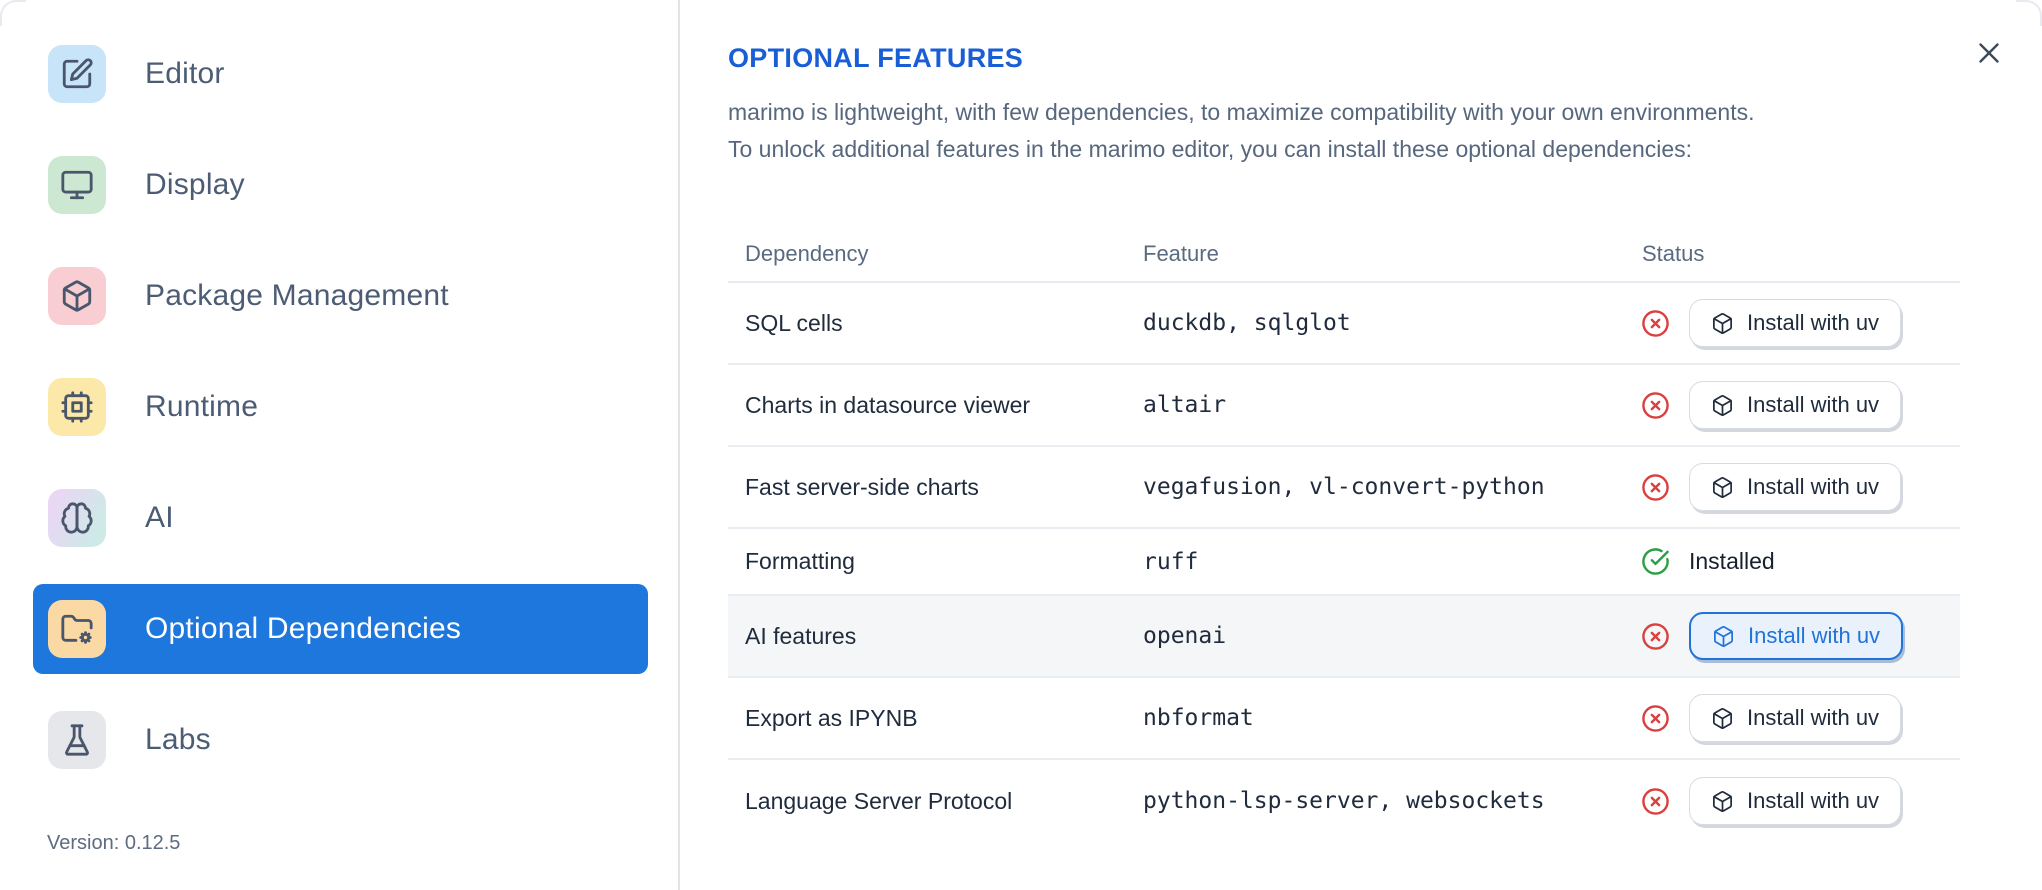 Image resolution: width=2042 pixels, height=890 pixels. What do you see at coordinates (1732, 561) in the screenshot?
I see `installed-label: Installed` at bounding box center [1732, 561].